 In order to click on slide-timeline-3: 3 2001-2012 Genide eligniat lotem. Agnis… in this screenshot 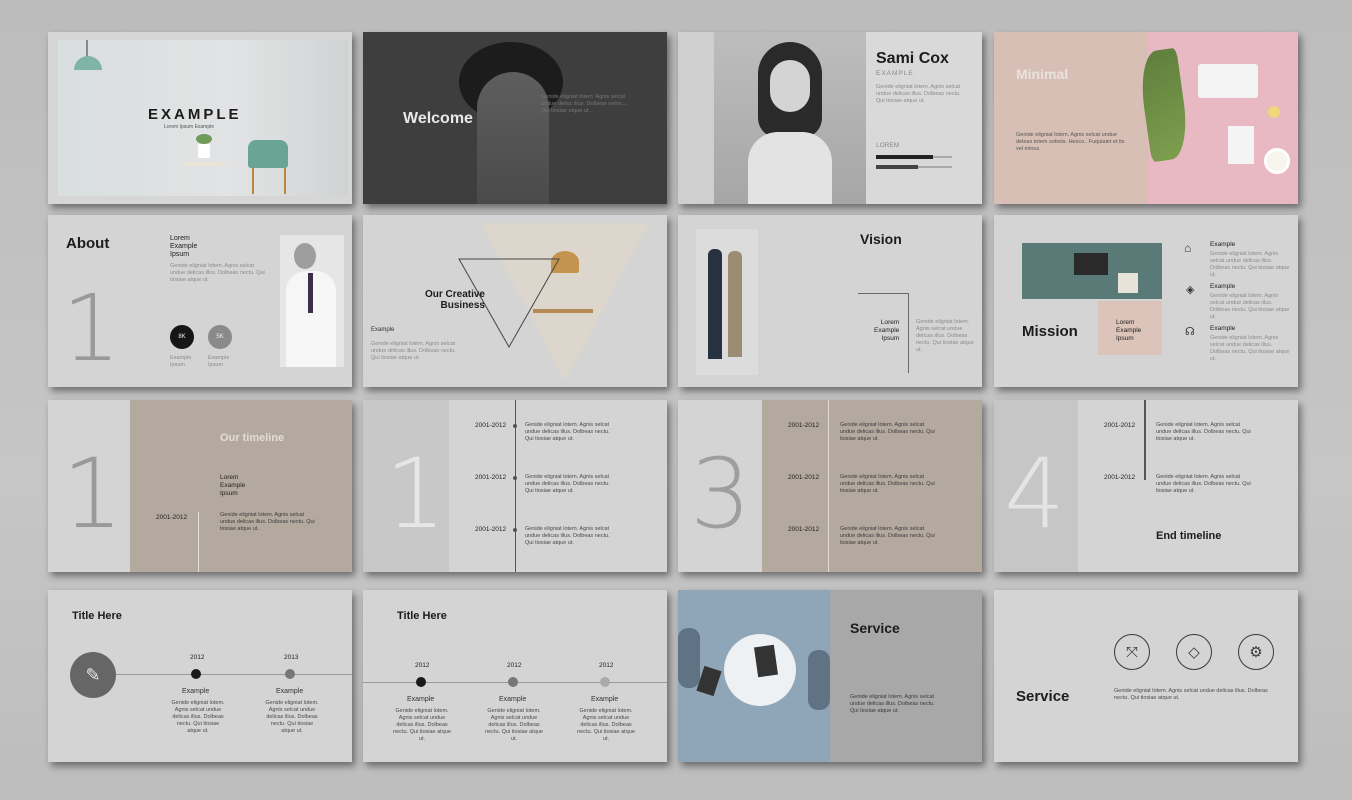, I will do `click(830, 486)`.